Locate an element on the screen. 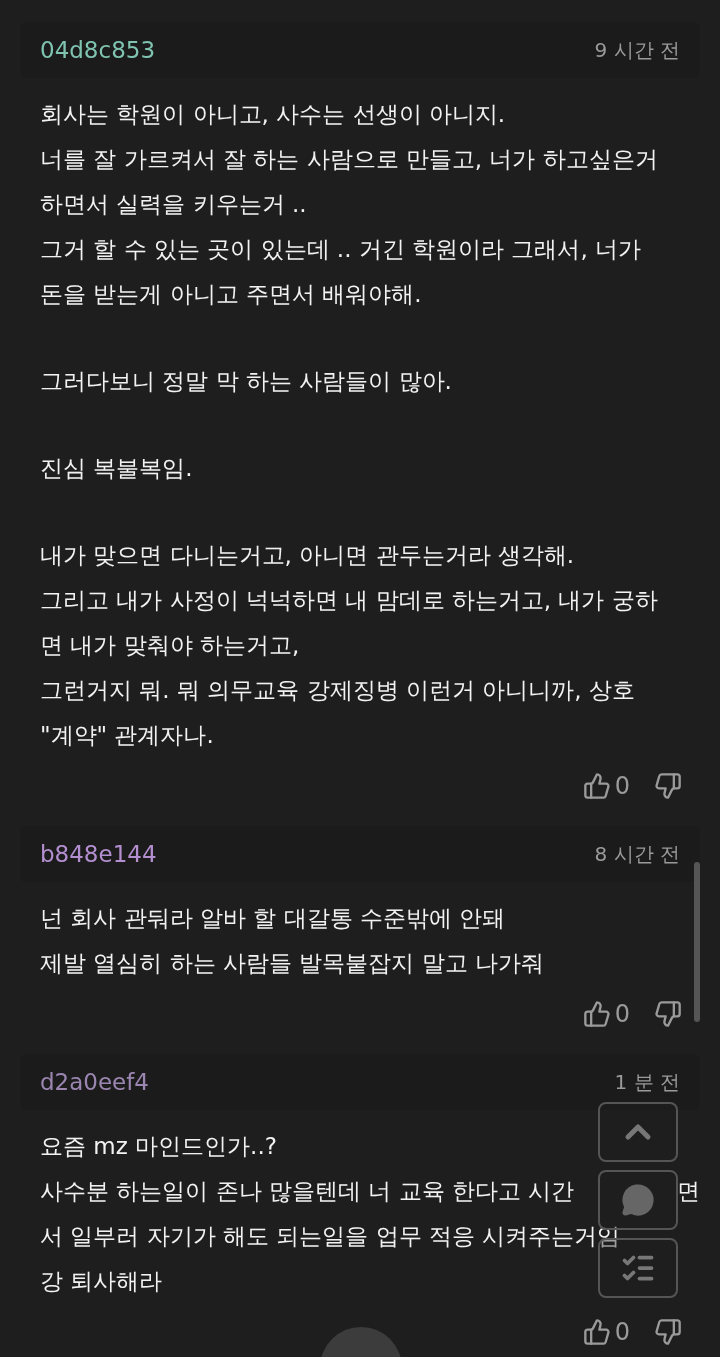  comment-text: 면 is located at coordinates (688, 1191).